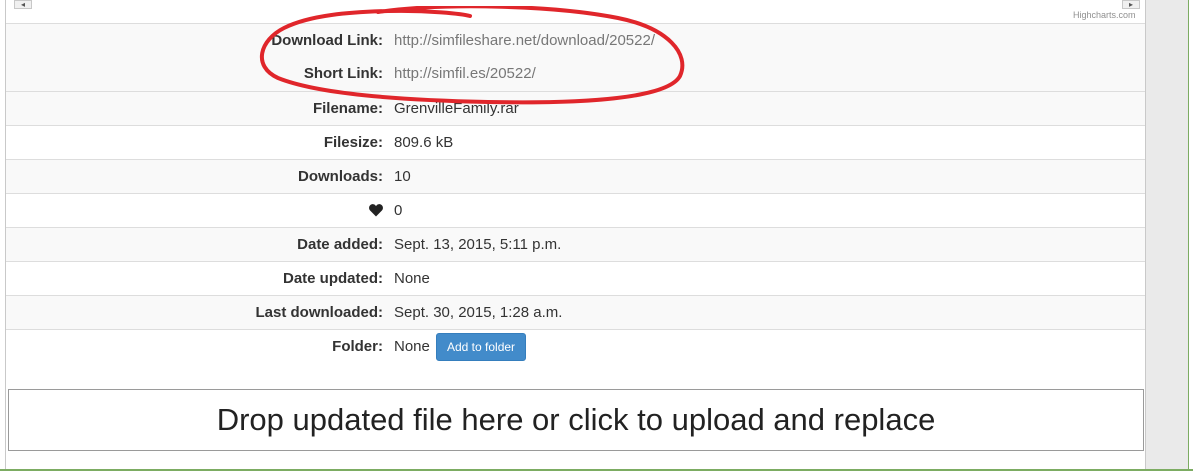  What do you see at coordinates (1104, 15) in the screenshot?
I see `highcharts-credit-link: Highcharts.com` at bounding box center [1104, 15].